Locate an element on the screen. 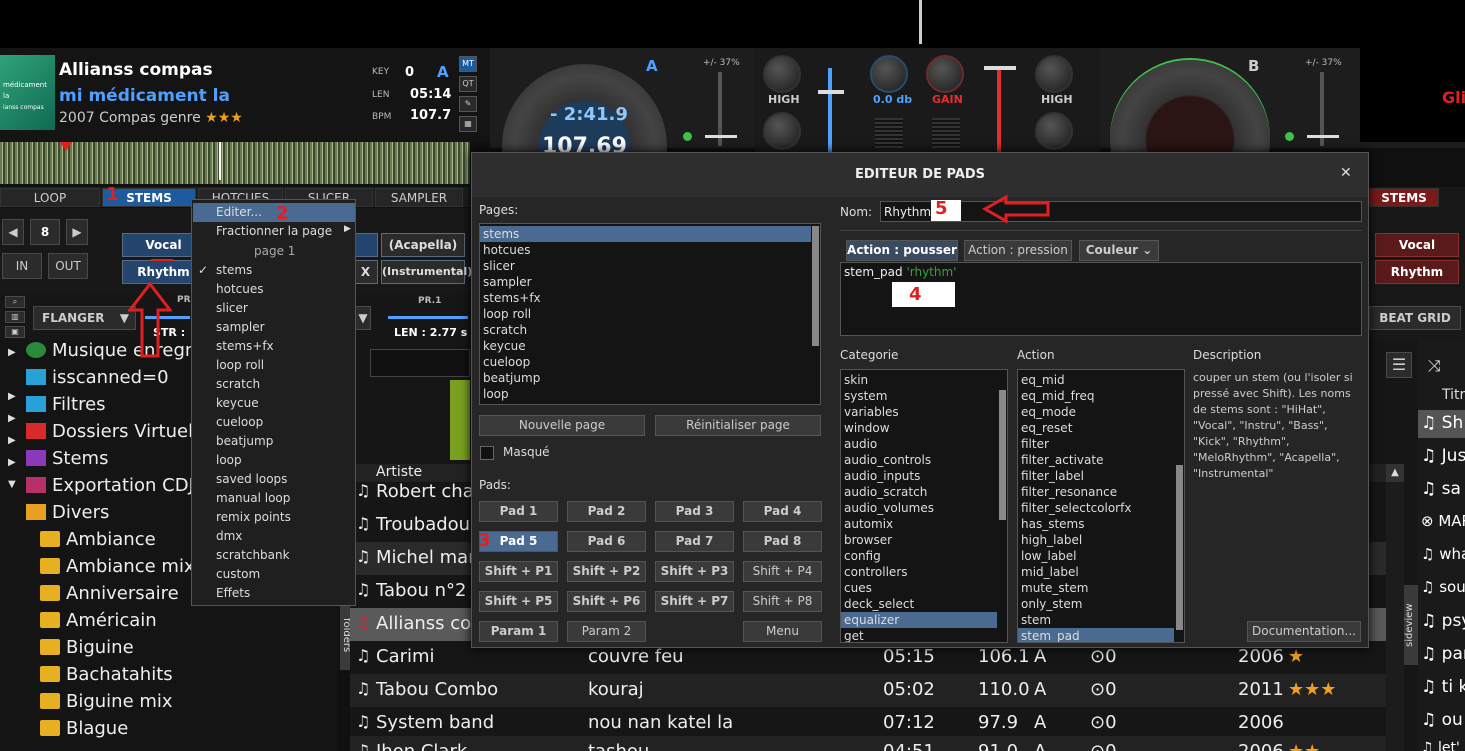 The width and height of the screenshot is (1465, 751). loop-half-button: ◀ is located at coordinates (13, 232).